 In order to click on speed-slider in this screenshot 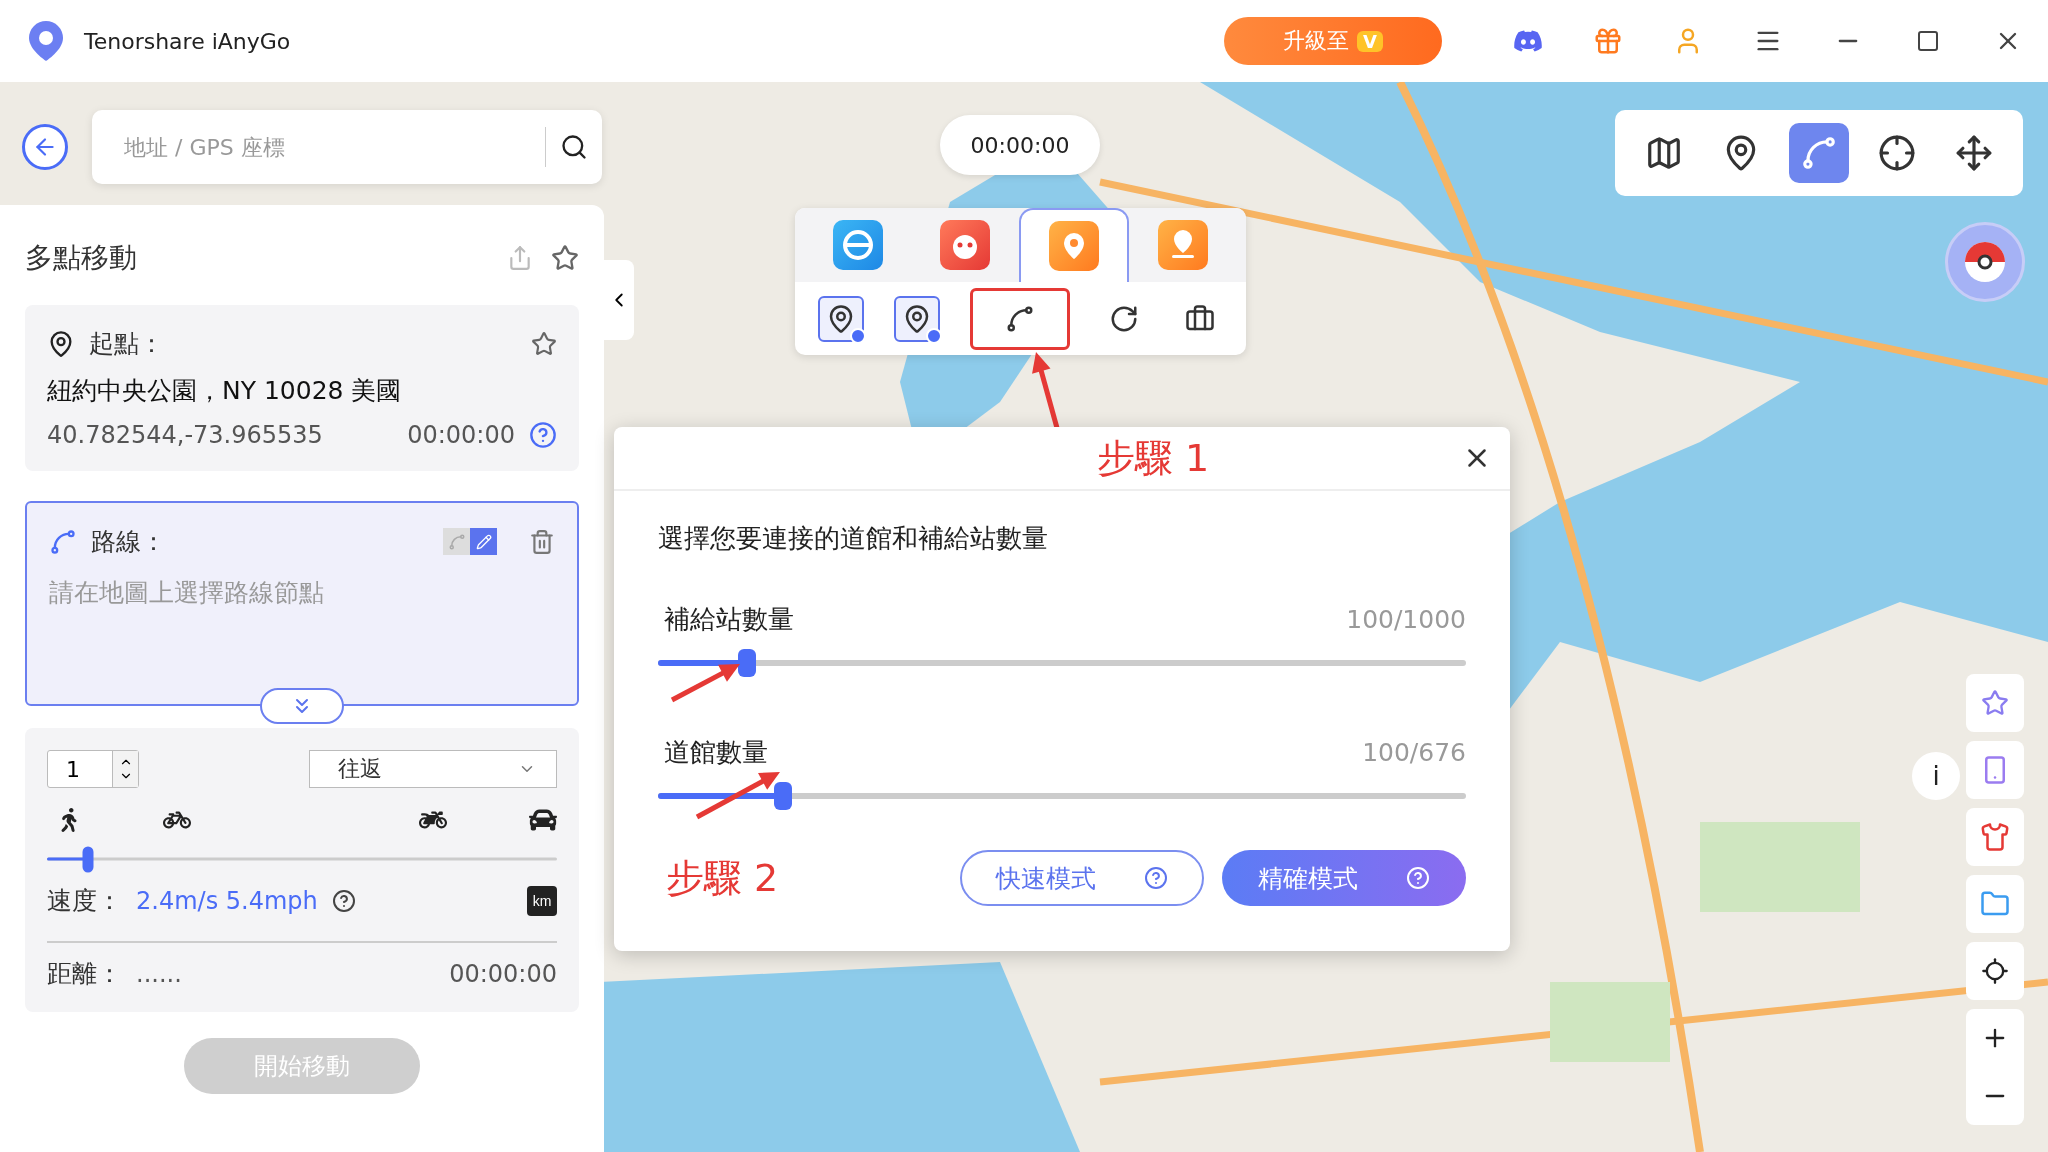, I will do `click(302, 859)`.